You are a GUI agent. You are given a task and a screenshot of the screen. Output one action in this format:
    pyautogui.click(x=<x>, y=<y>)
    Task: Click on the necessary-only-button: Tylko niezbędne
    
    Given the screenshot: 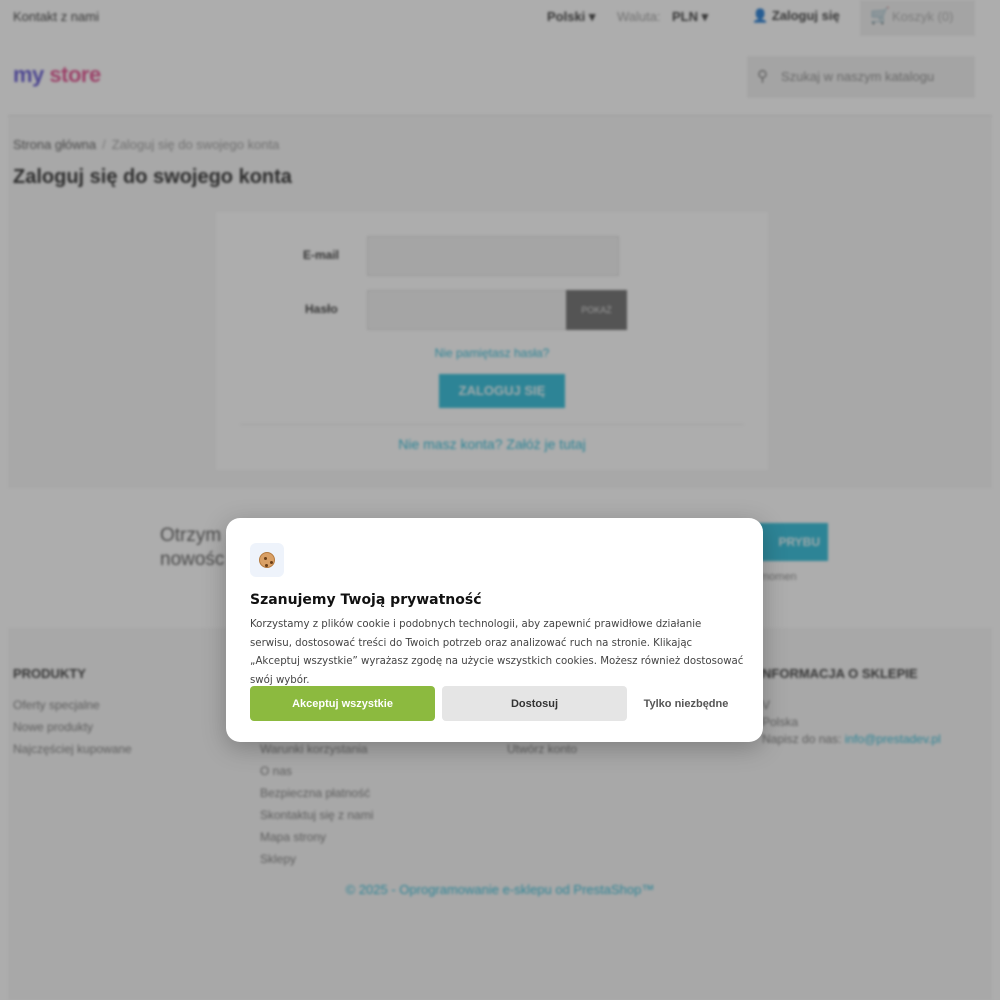 What is the action you would take?
    pyautogui.click(x=686, y=703)
    